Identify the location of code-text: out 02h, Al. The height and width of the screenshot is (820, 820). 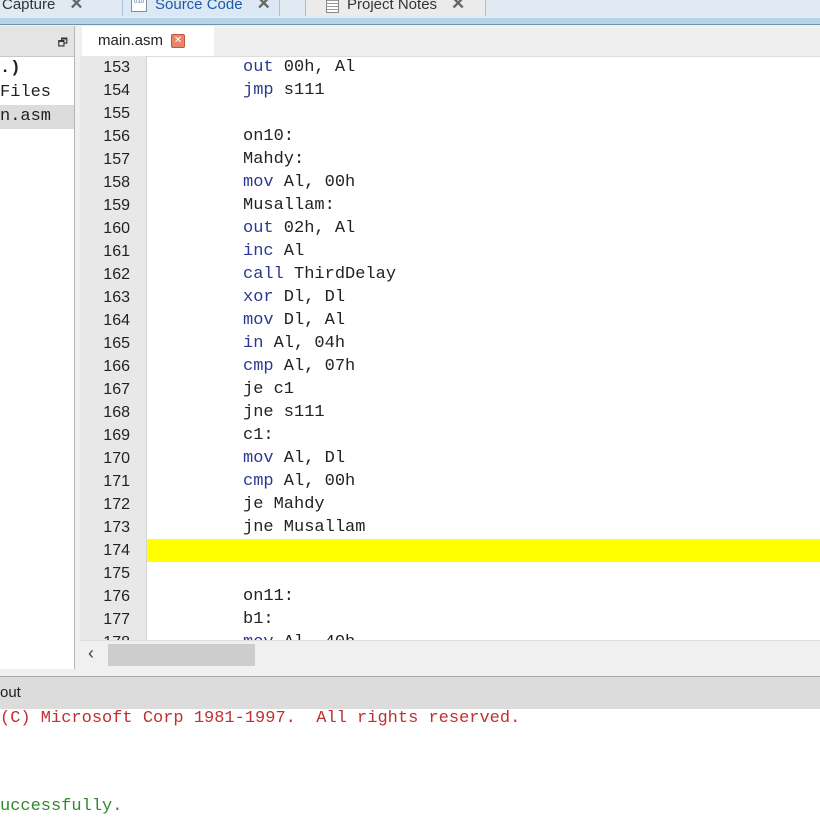
(299, 228).